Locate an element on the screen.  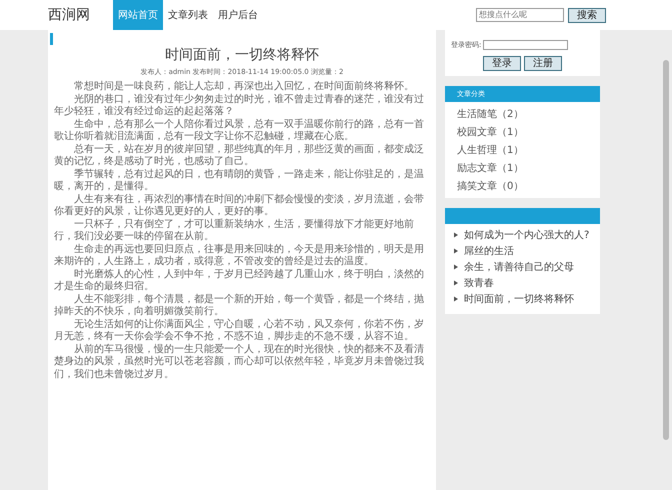
login-button: 登录 is located at coordinates (502, 63).